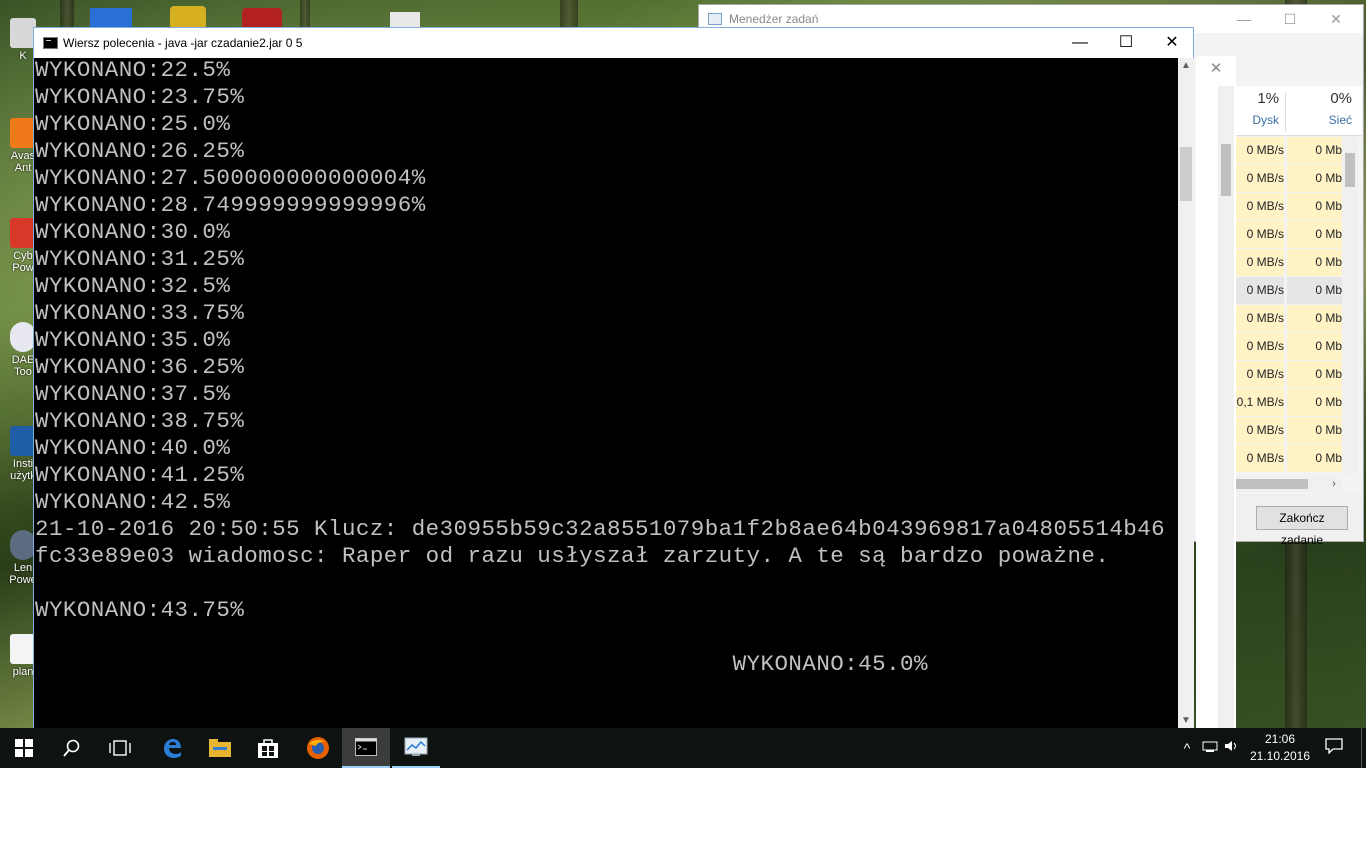 The width and height of the screenshot is (1366, 845). What do you see at coordinates (1302, 526) in the screenshot?
I see `end-task-button: Zakończ zadanie` at bounding box center [1302, 526].